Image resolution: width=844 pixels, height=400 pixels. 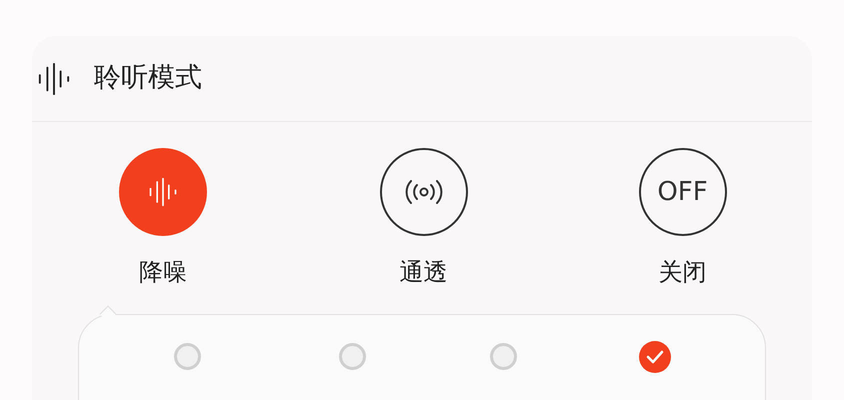 I want to click on section-title: 聆听模式, so click(x=148, y=78).